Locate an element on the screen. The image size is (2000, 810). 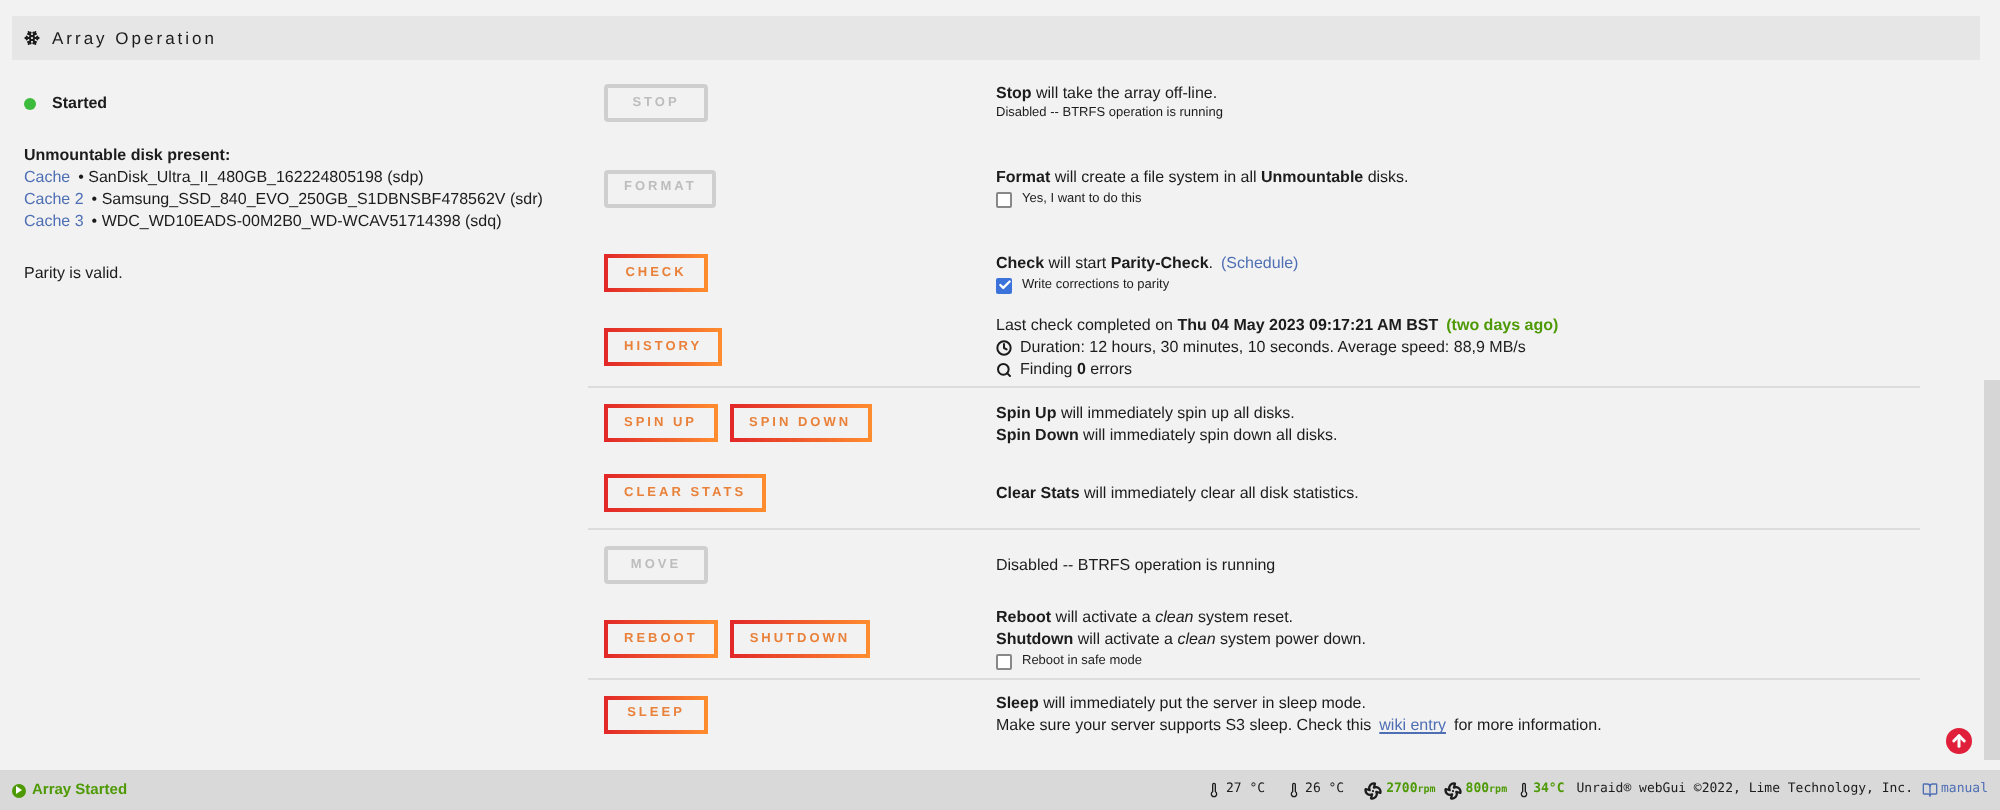
cache-link: Cache 3 is located at coordinates (54, 221).